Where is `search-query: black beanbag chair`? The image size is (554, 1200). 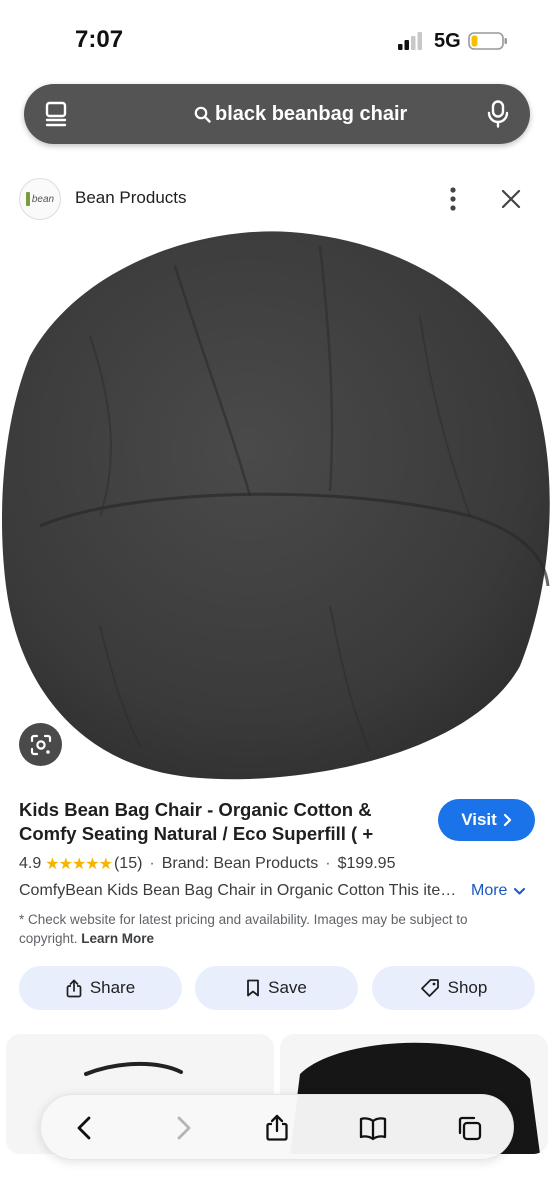 search-query: black beanbag chair is located at coordinates (300, 114).